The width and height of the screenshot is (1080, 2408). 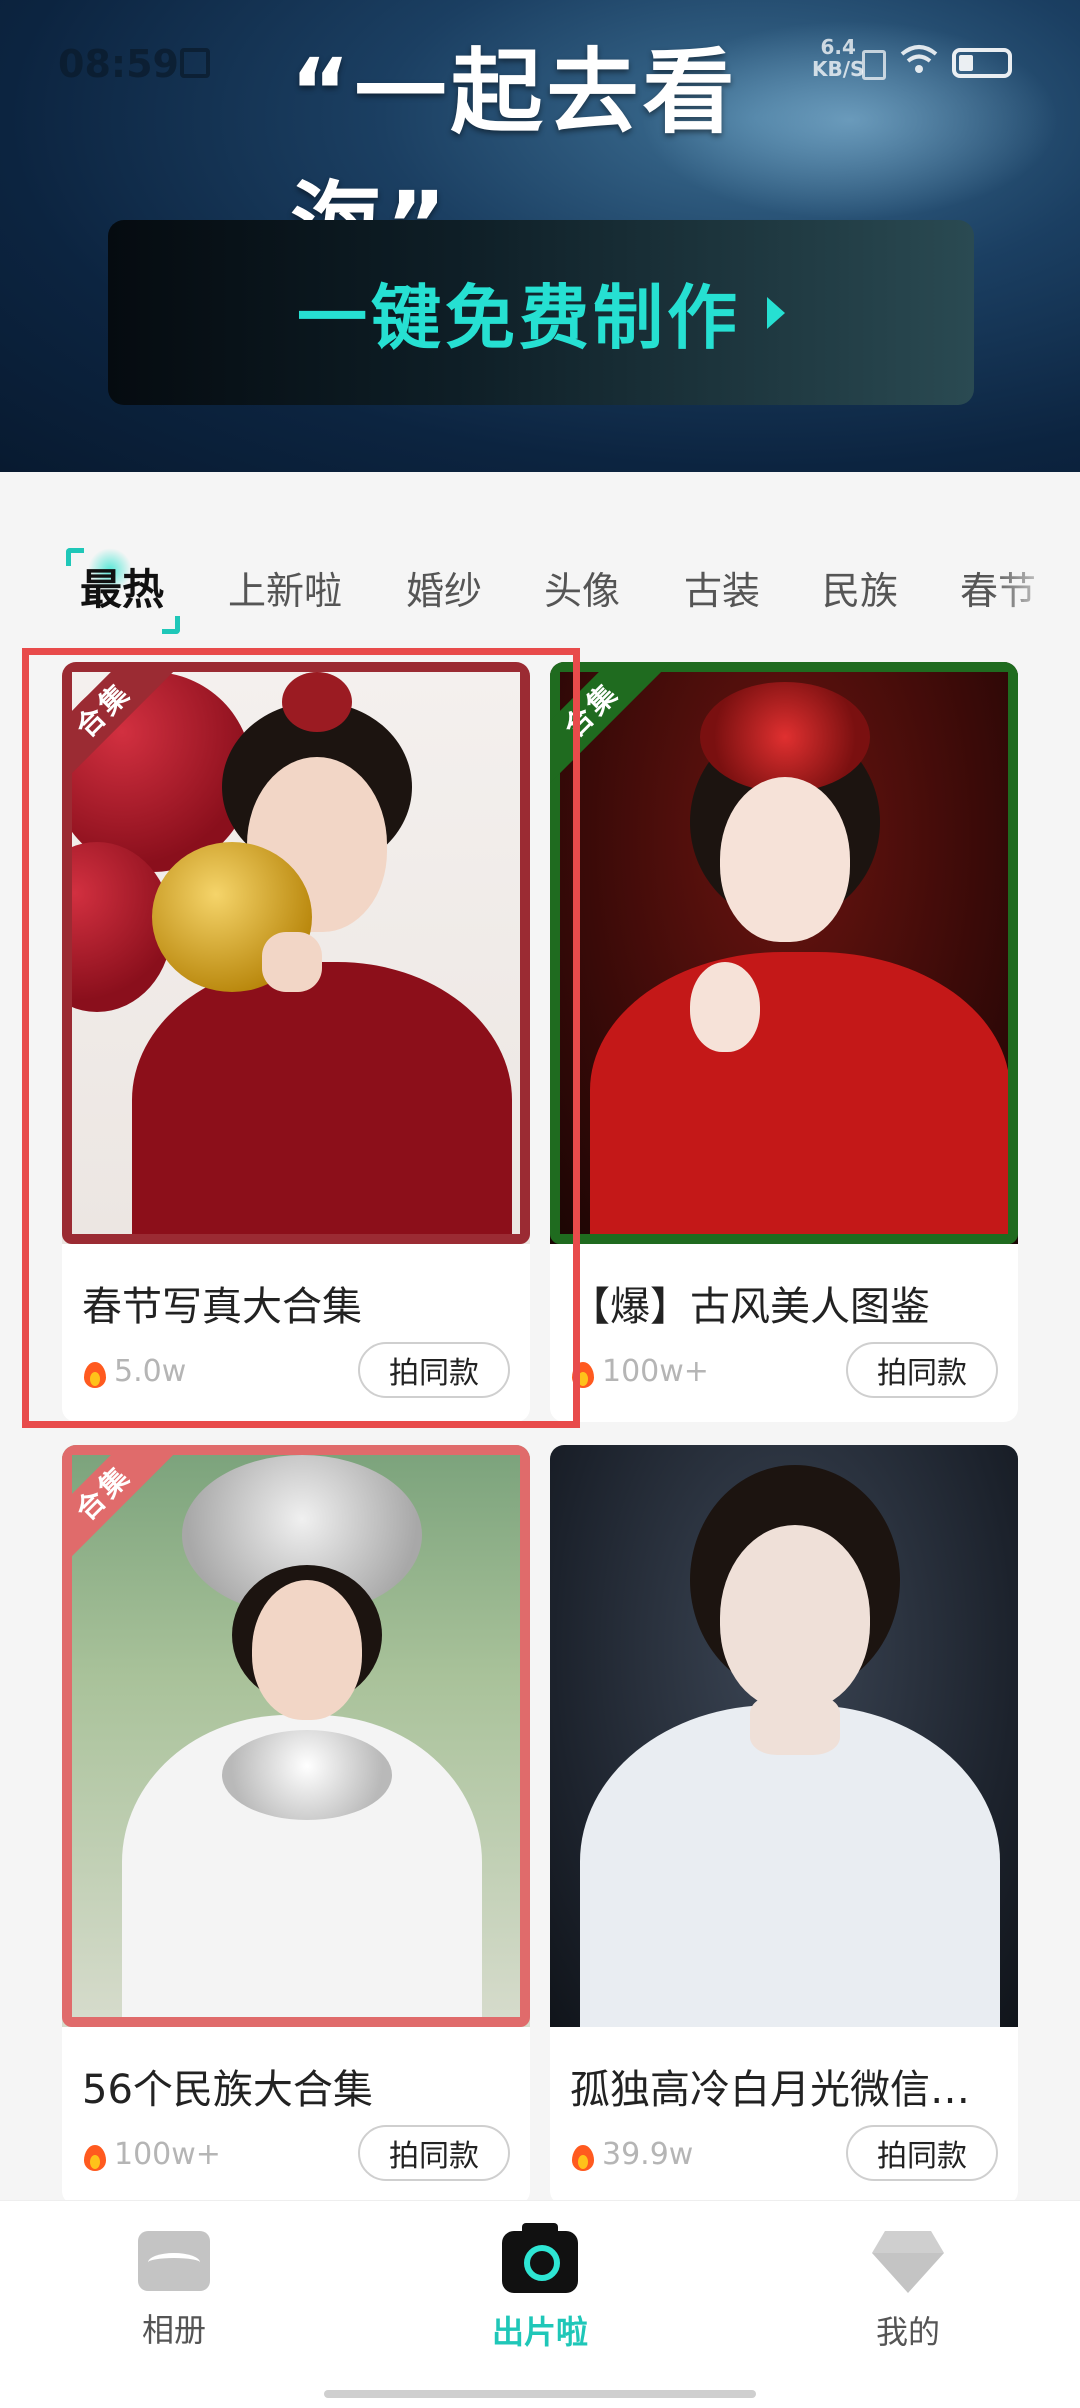 I want to click on tab-hot: 最热, so click(x=122, y=586).